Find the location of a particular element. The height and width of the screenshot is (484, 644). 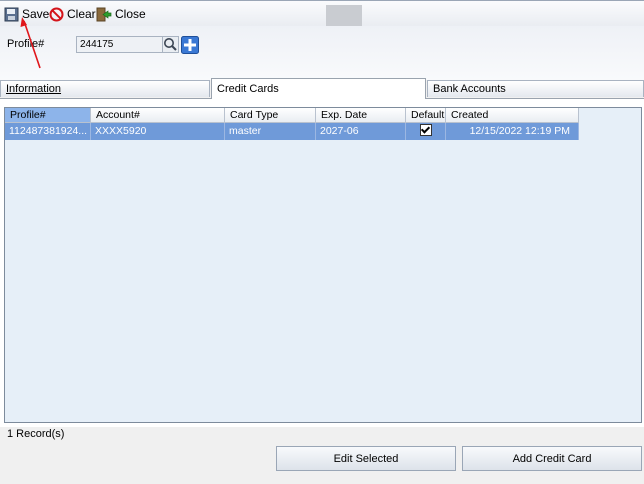

exit-door-icon is located at coordinates (104, 14).